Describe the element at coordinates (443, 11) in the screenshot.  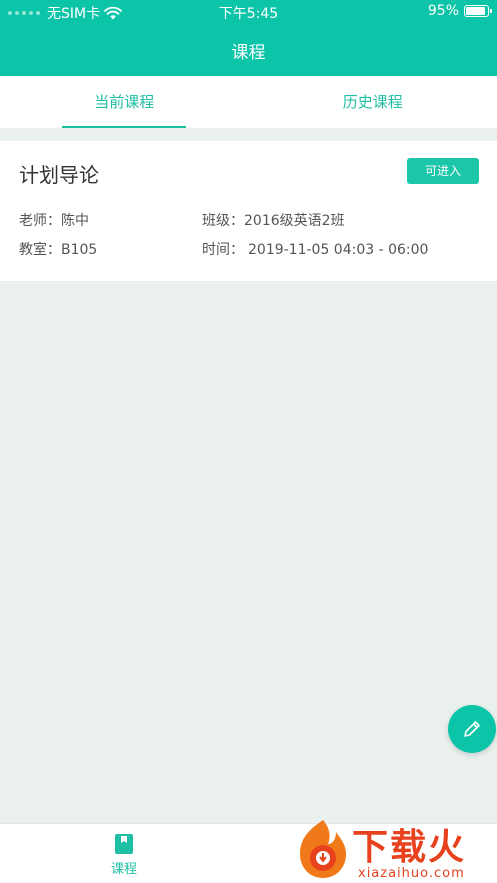
I see `battery-percent: 95%` at that location.